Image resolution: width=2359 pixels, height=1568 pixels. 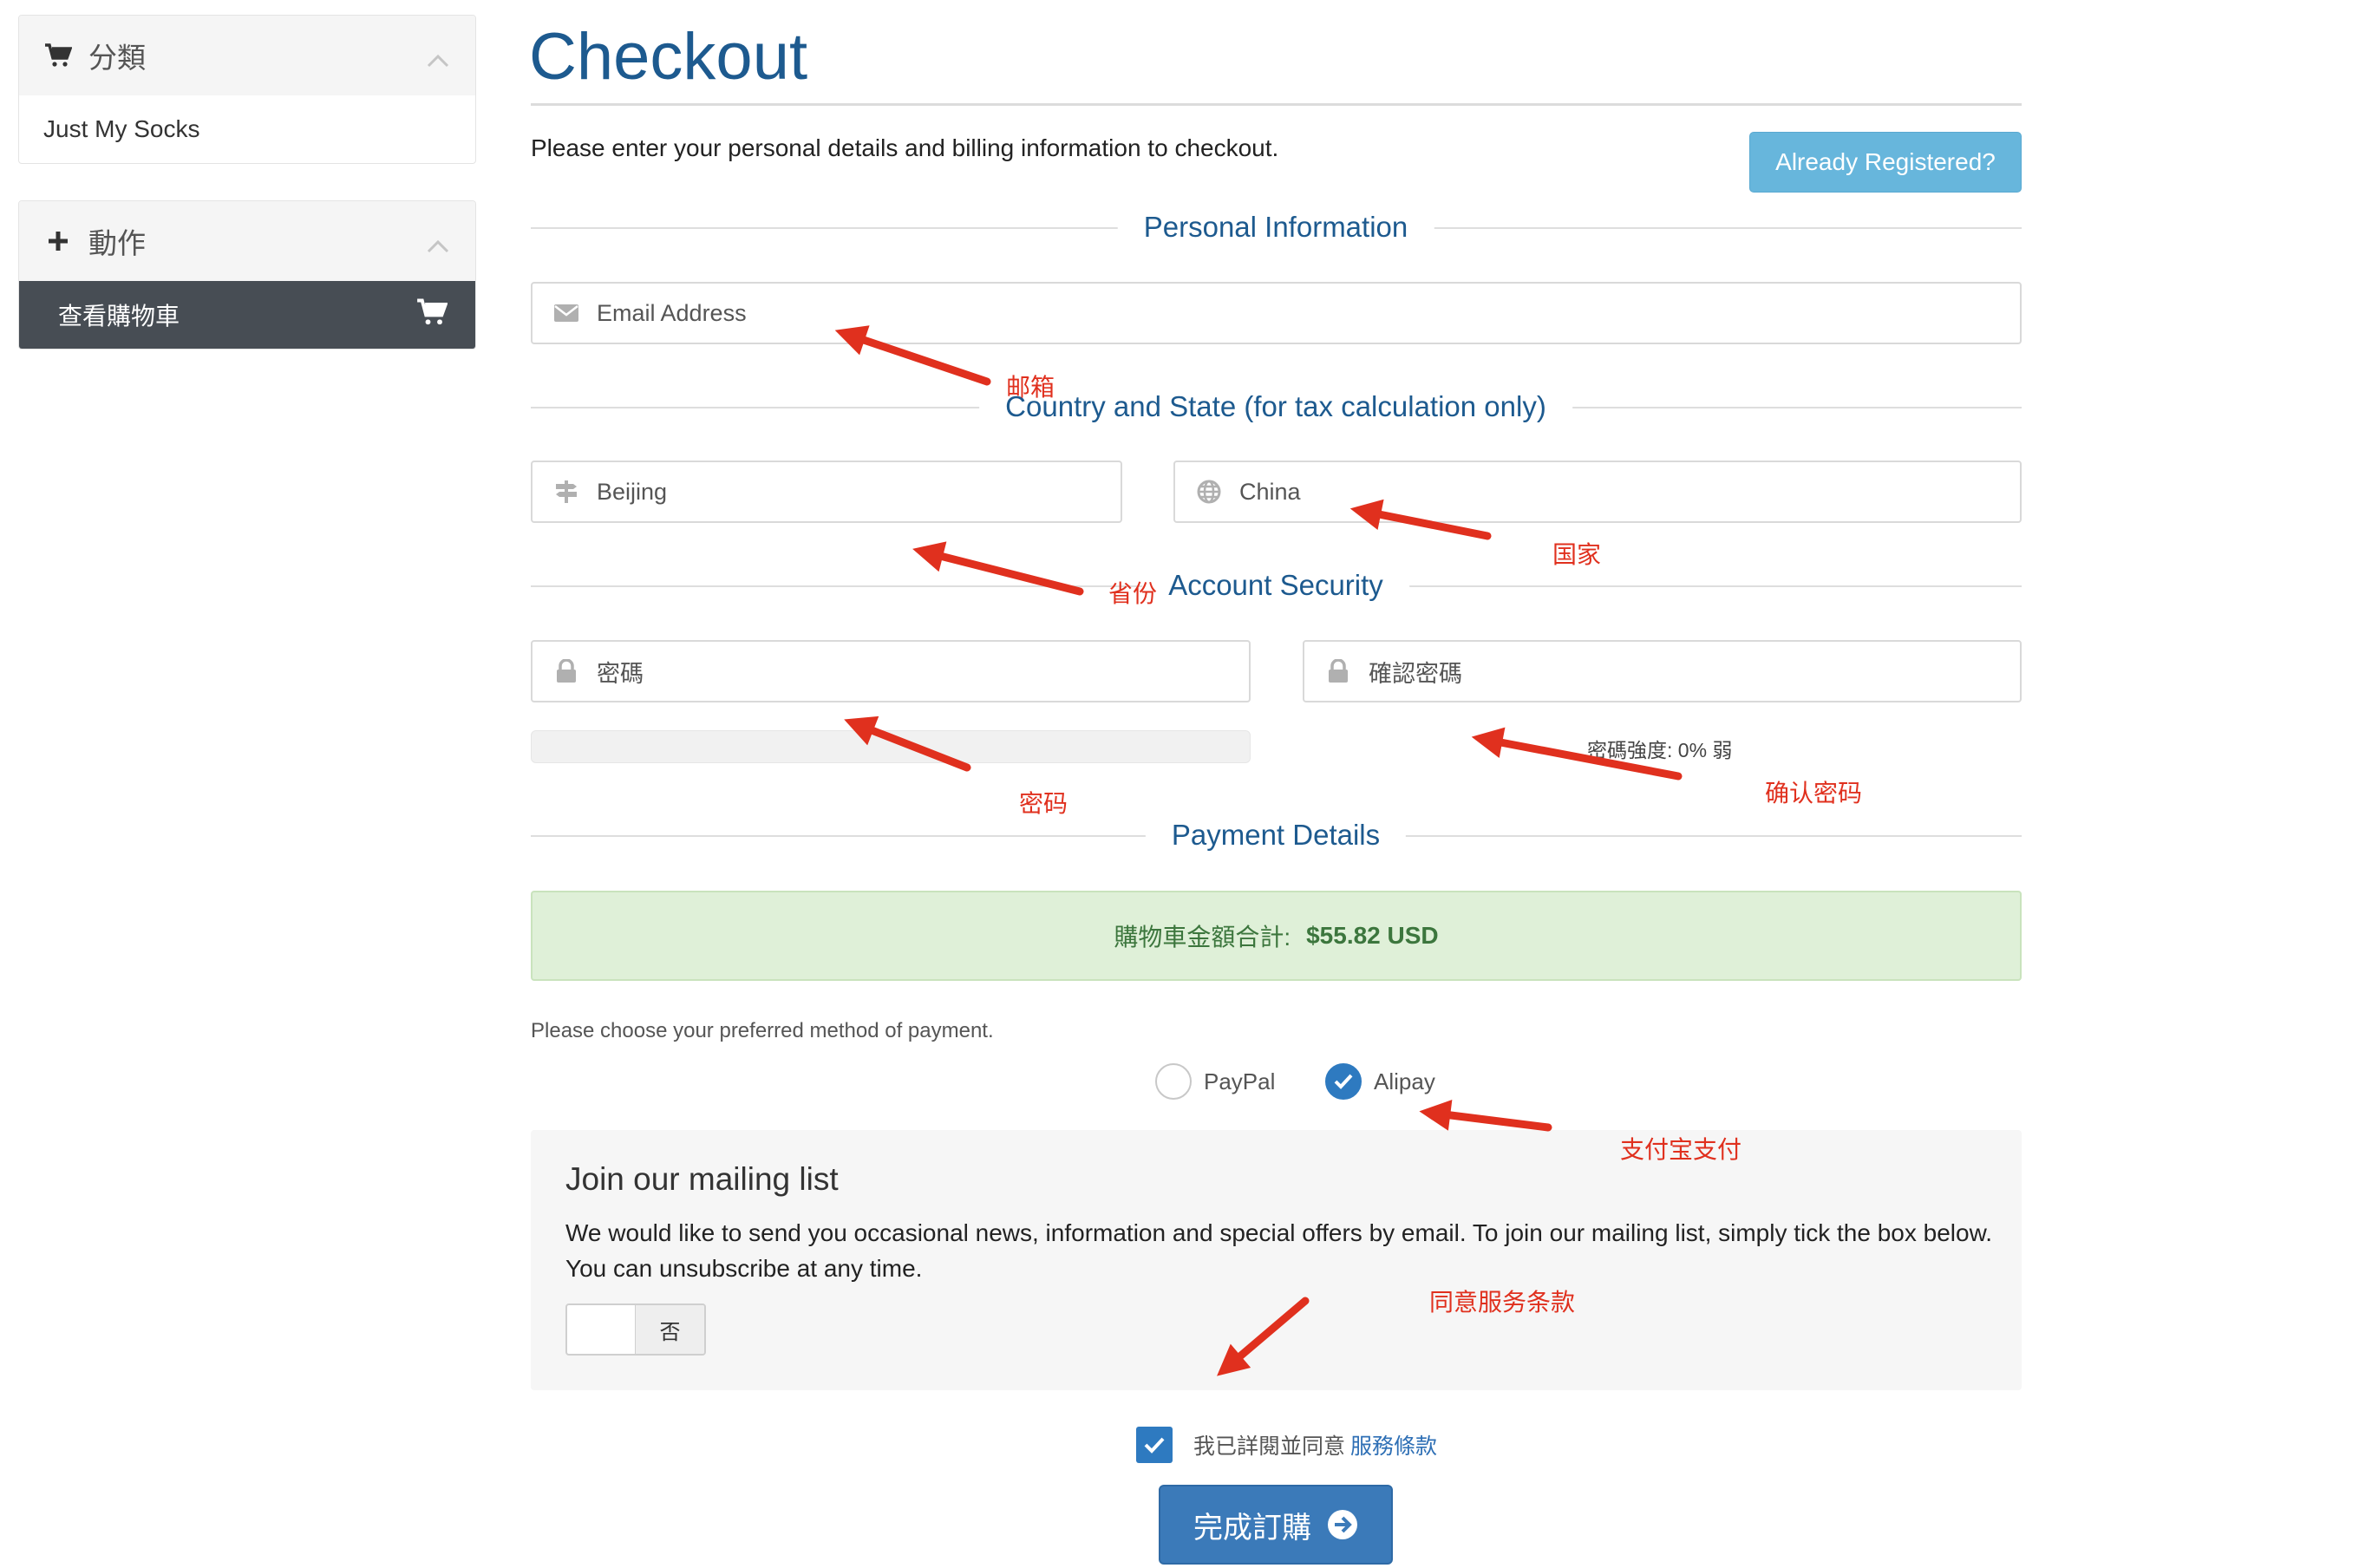 I want to click on annotation-password: 密码, so click(x=1043, y=804).